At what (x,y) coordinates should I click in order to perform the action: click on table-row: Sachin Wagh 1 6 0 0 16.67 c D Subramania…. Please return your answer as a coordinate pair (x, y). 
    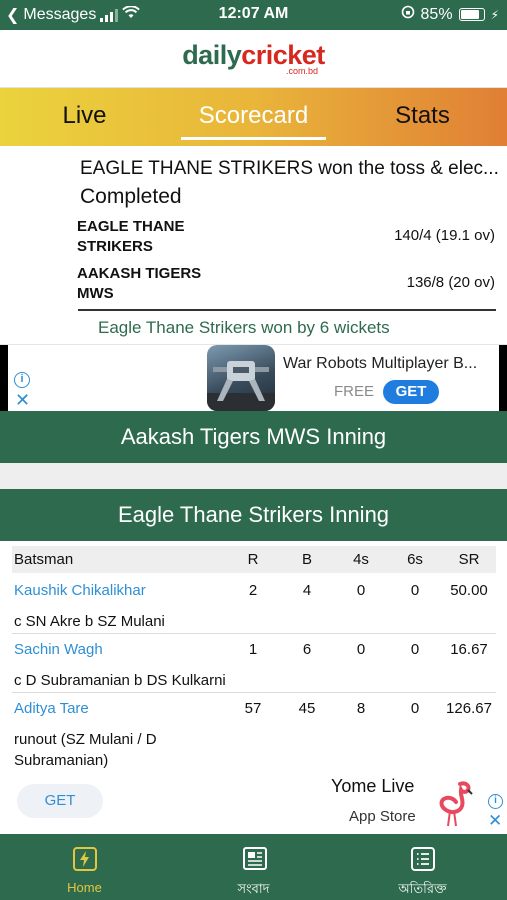
    Looking at the image, I should click on (254, 666).